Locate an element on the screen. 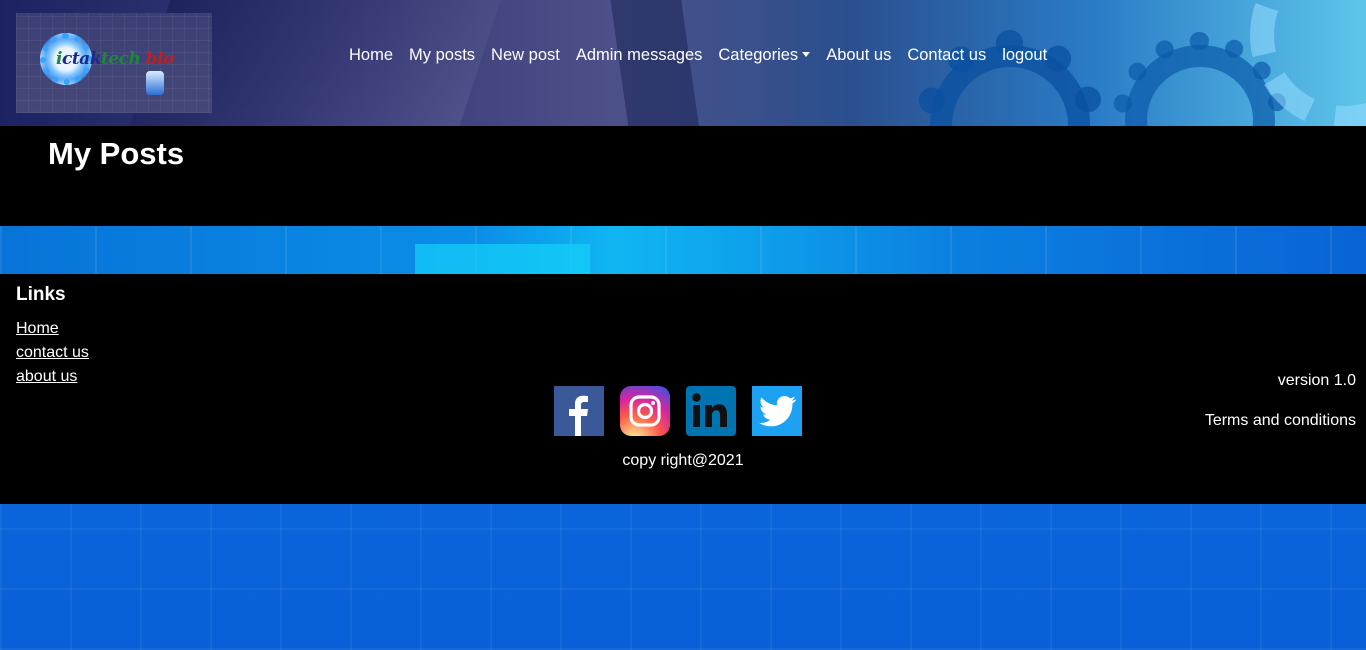  page-title: My Posts is located at coordinates (116, 153).